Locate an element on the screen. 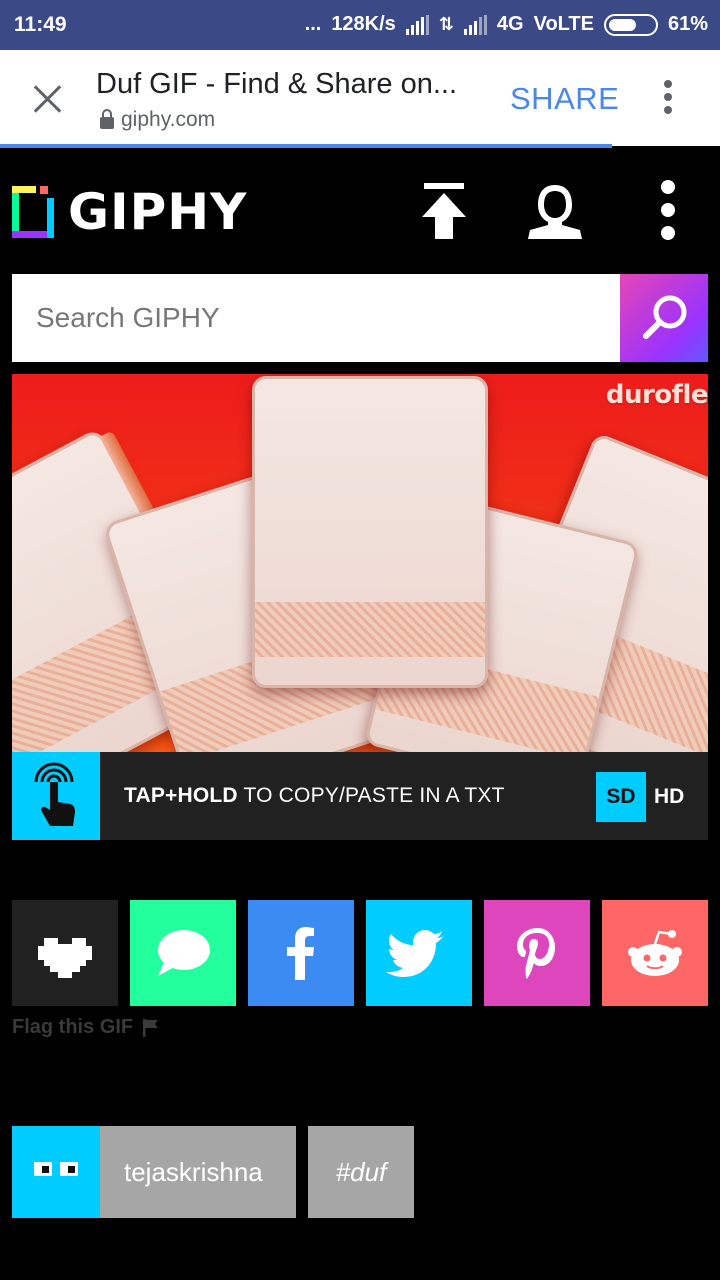 Image resolution: width=720 pixels, height=1280 pixels. search-bar is located at coordinates (360, 318).